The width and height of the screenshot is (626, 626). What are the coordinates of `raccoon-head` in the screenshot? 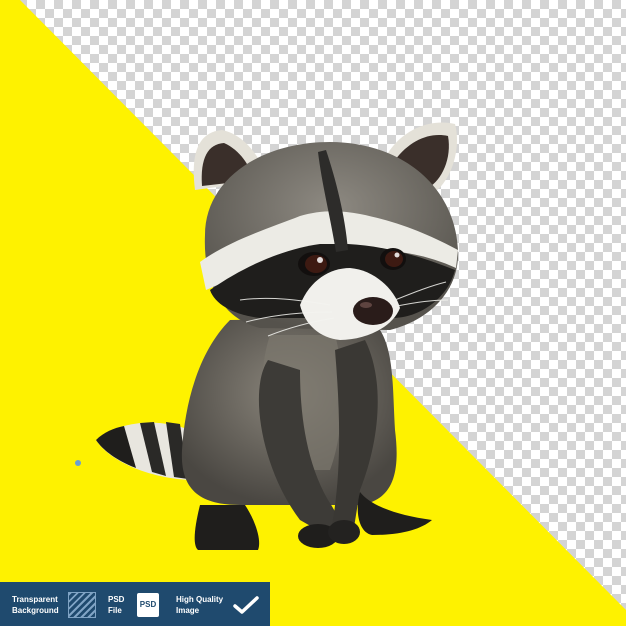 It's located at (326, 231).